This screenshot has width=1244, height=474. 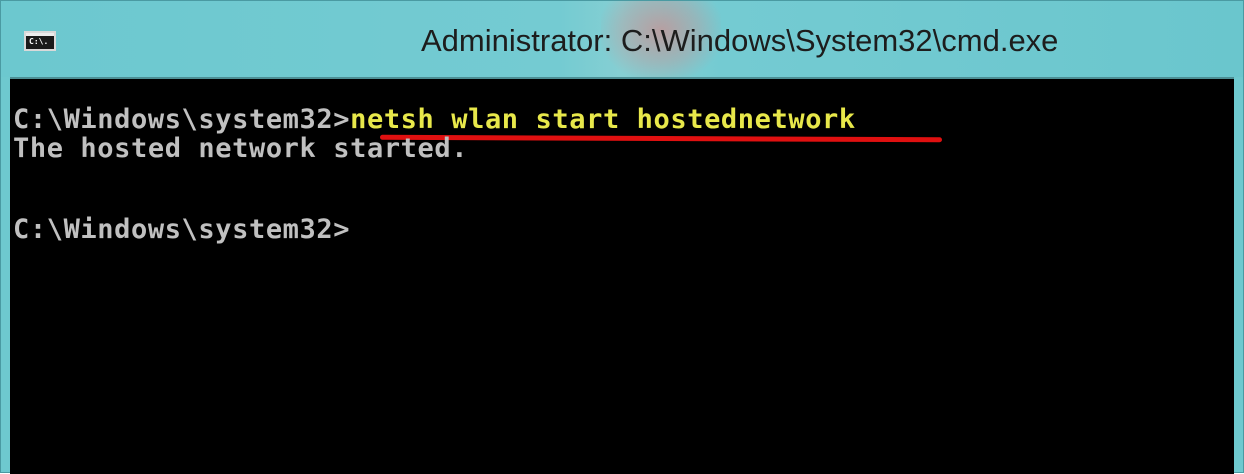 What do you see at coordinates (241, 148) in the screenshot?
I see `console-line-output: The hosted network started.` at bounding box center [241, 148].